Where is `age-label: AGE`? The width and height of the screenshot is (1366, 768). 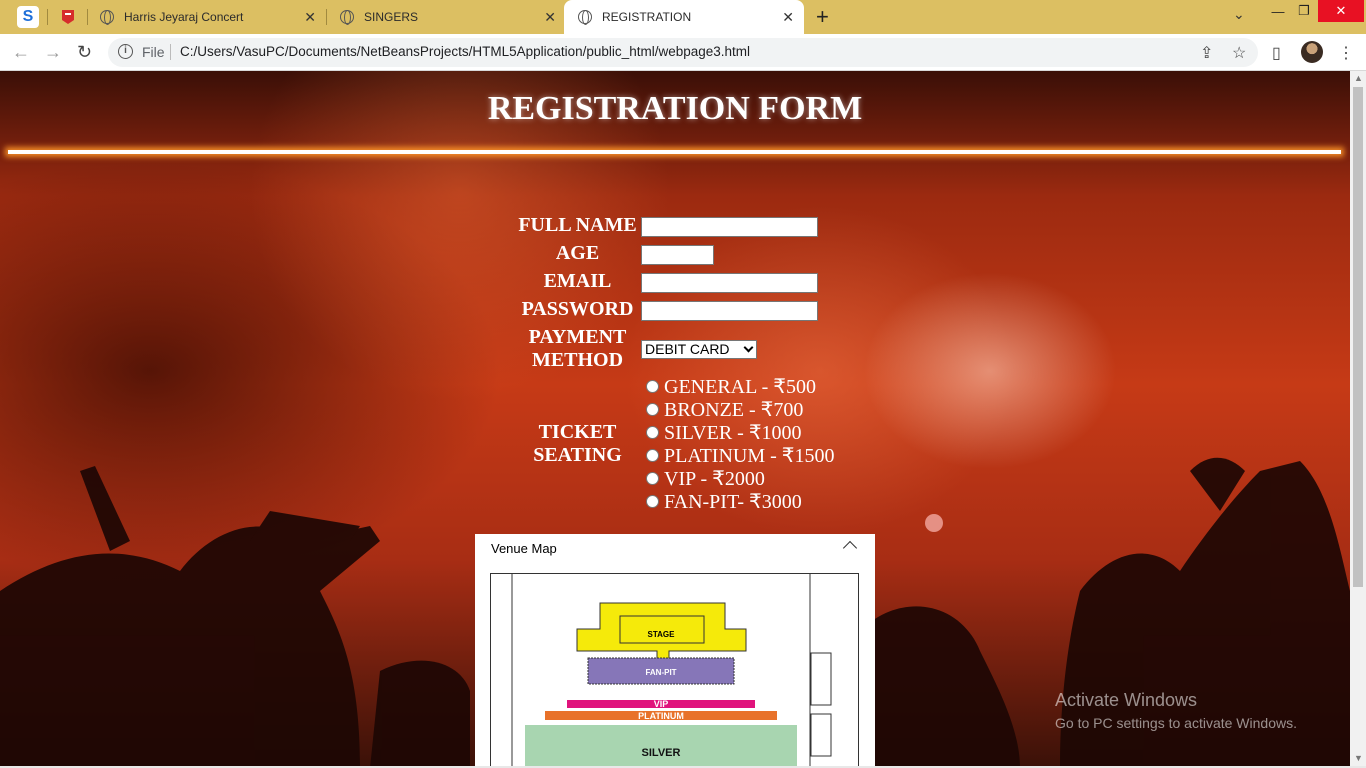
age-label: AGE is located at coordinates (577, 253).